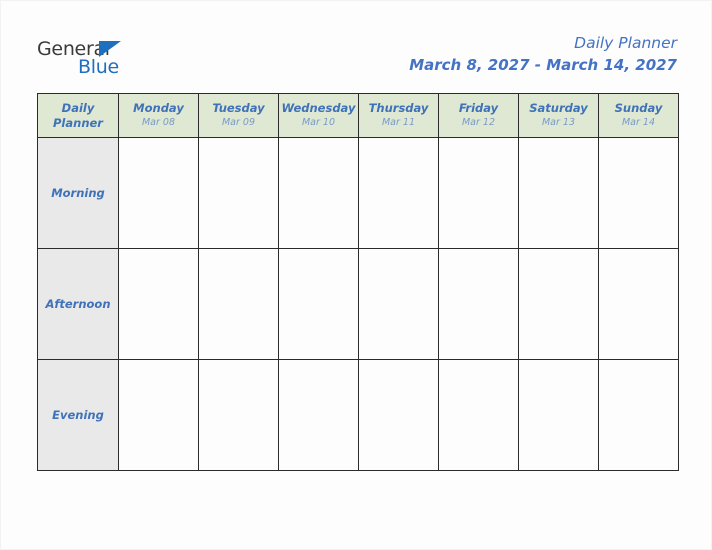  What do you see at coordinates (238, 193) in the screenshot?
I see `slot-morning-tuesday` at bounding box center [238, 193].